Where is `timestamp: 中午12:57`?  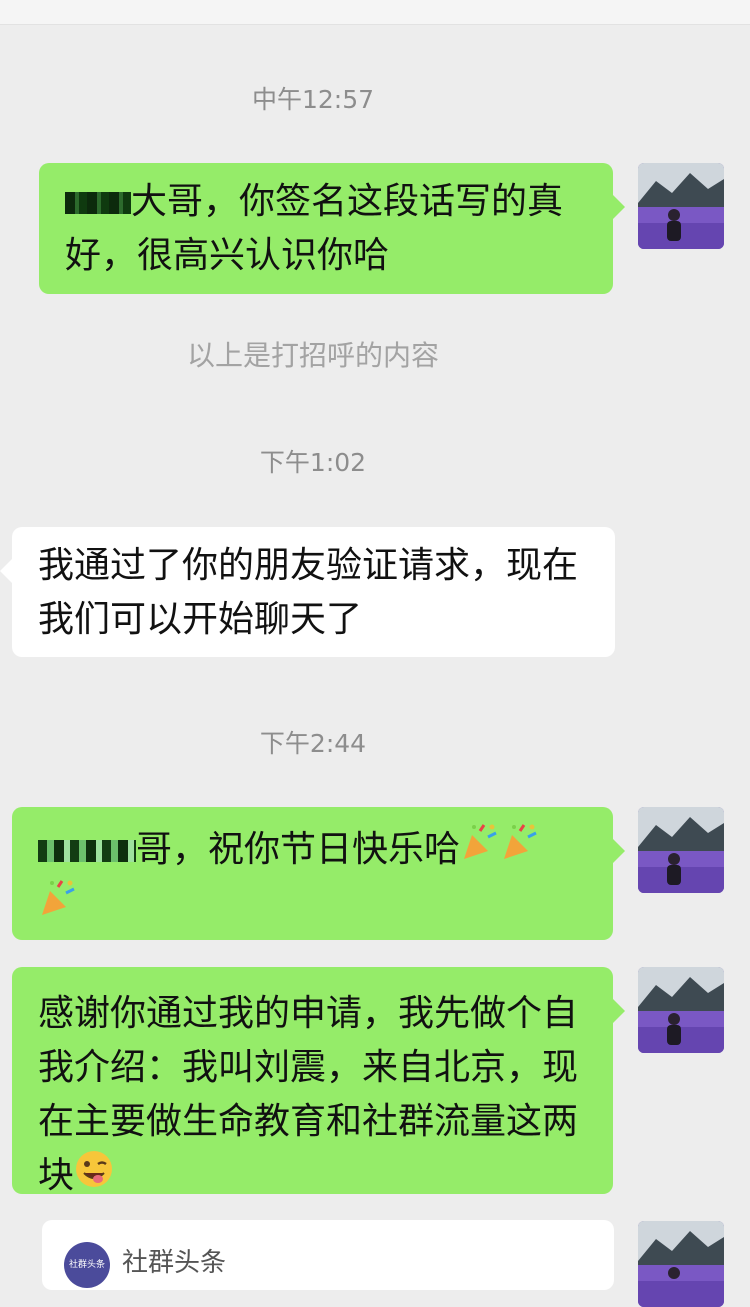 timestamp: 中午12:57 is located at coordinates (313, 99).